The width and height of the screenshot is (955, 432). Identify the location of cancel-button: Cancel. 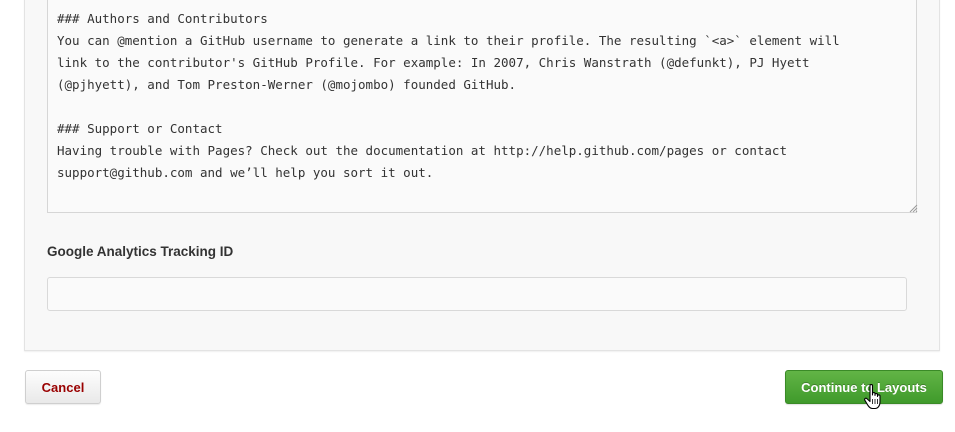
(63, 387).